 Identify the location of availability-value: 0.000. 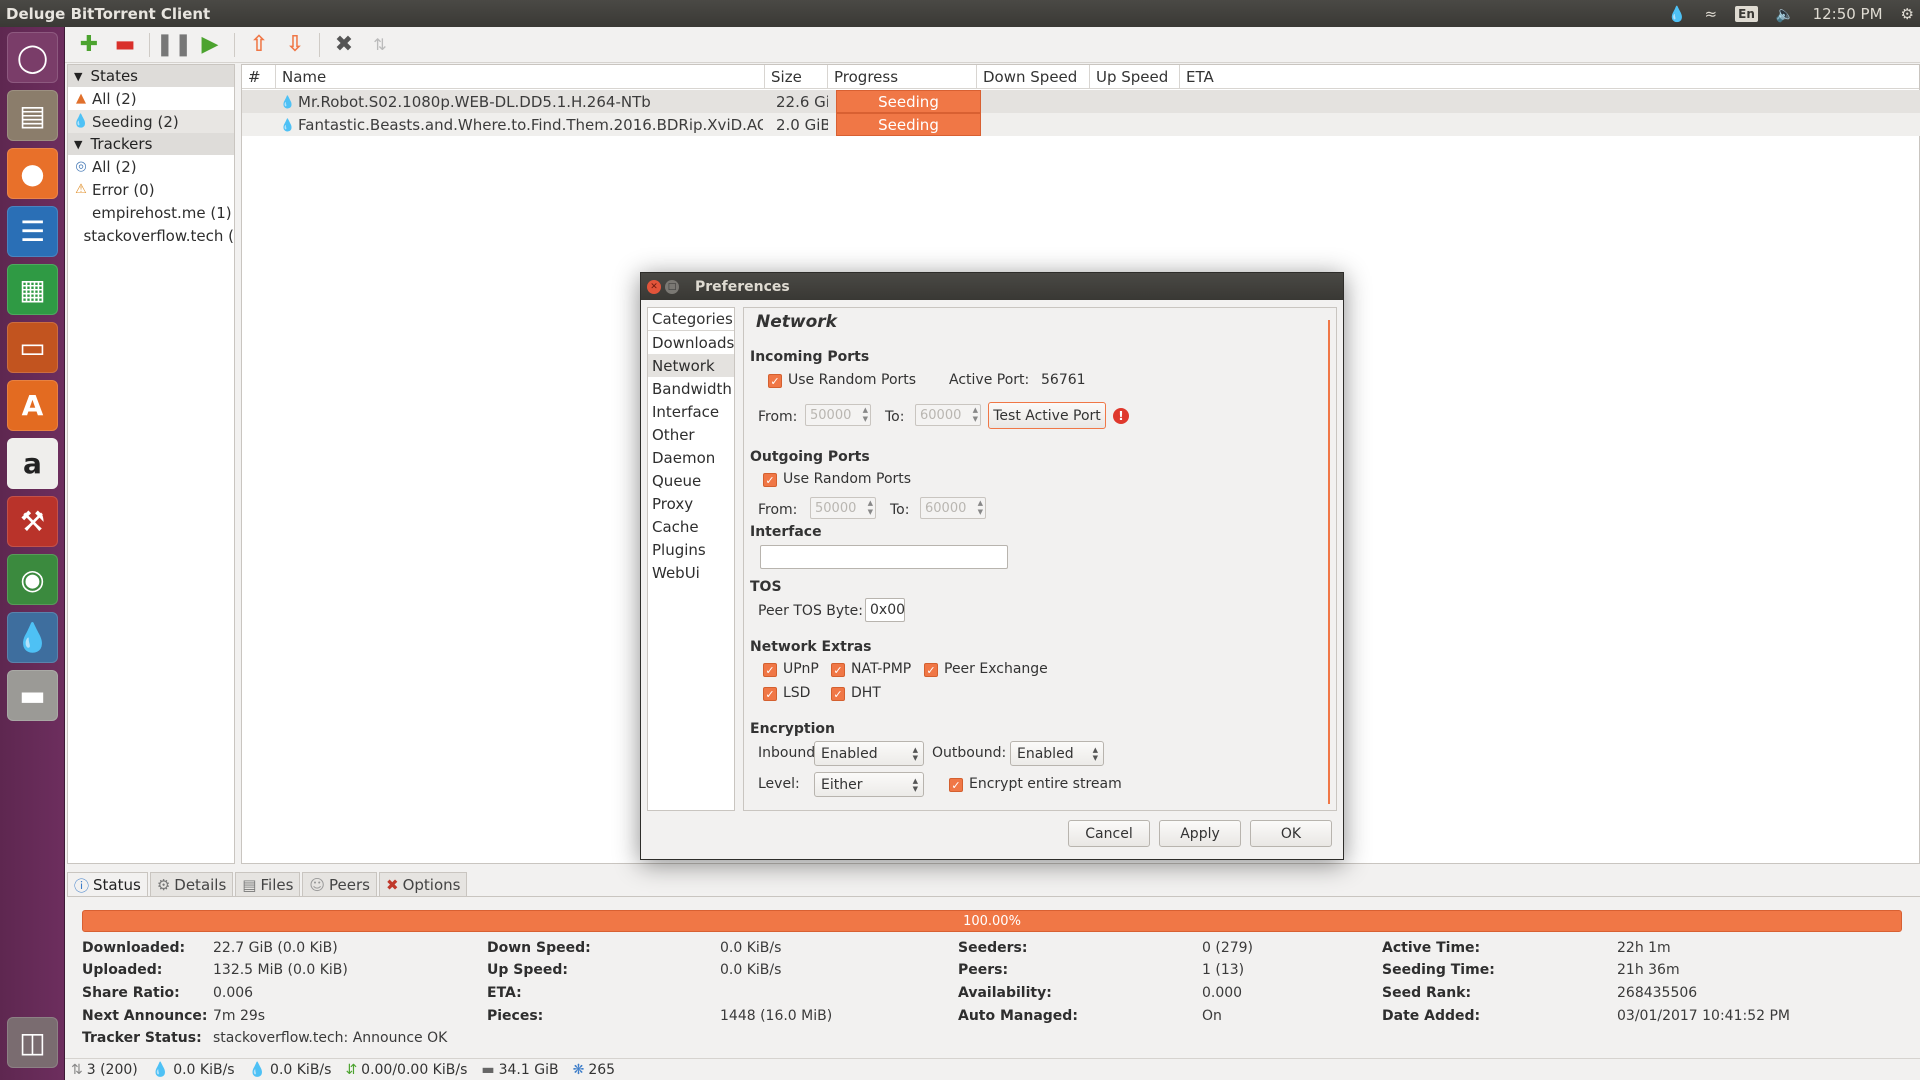
(1222, 993).